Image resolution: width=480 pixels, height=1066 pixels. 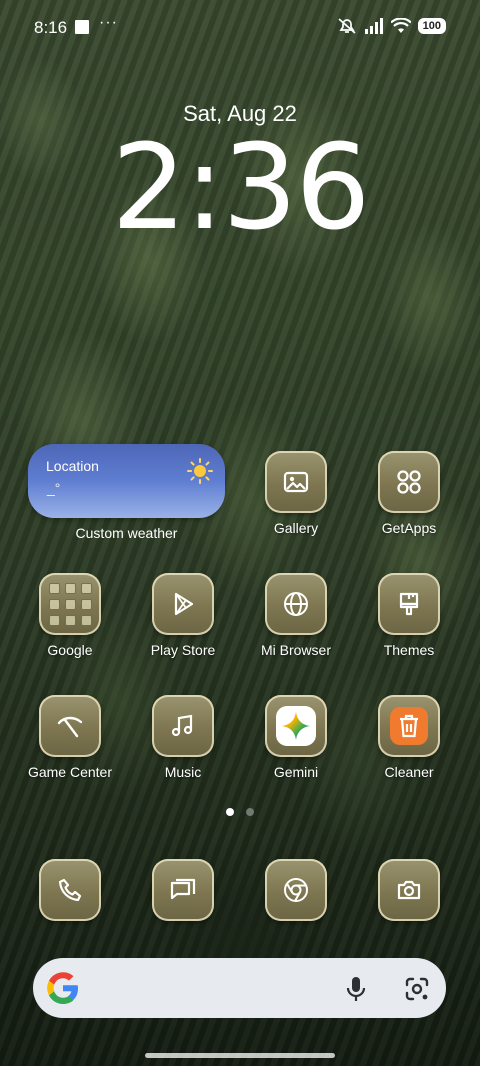 I want to click on dock-camera, so click(x=409, y=909).